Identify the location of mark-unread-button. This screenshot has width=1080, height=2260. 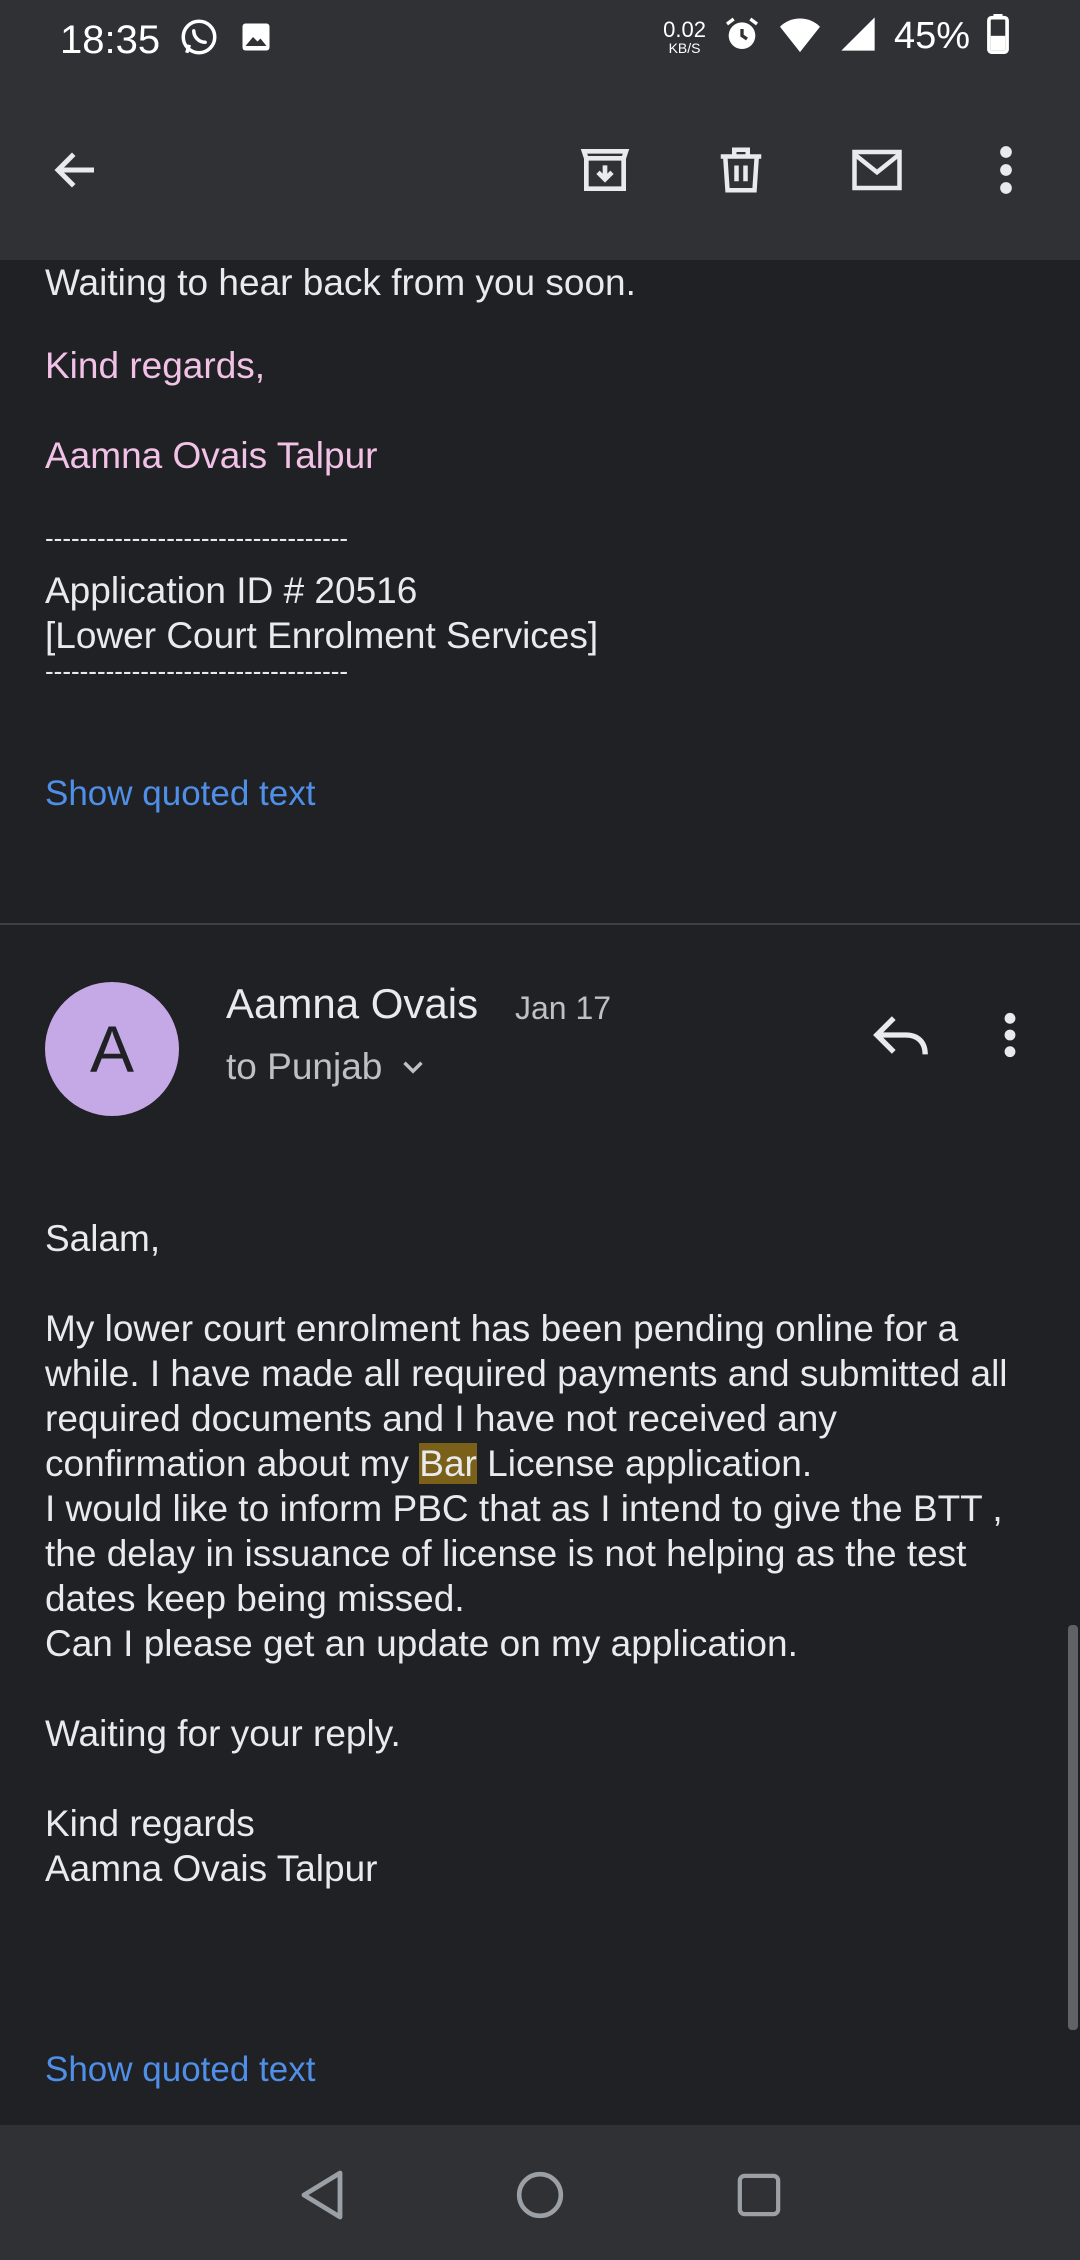
(877, 170).